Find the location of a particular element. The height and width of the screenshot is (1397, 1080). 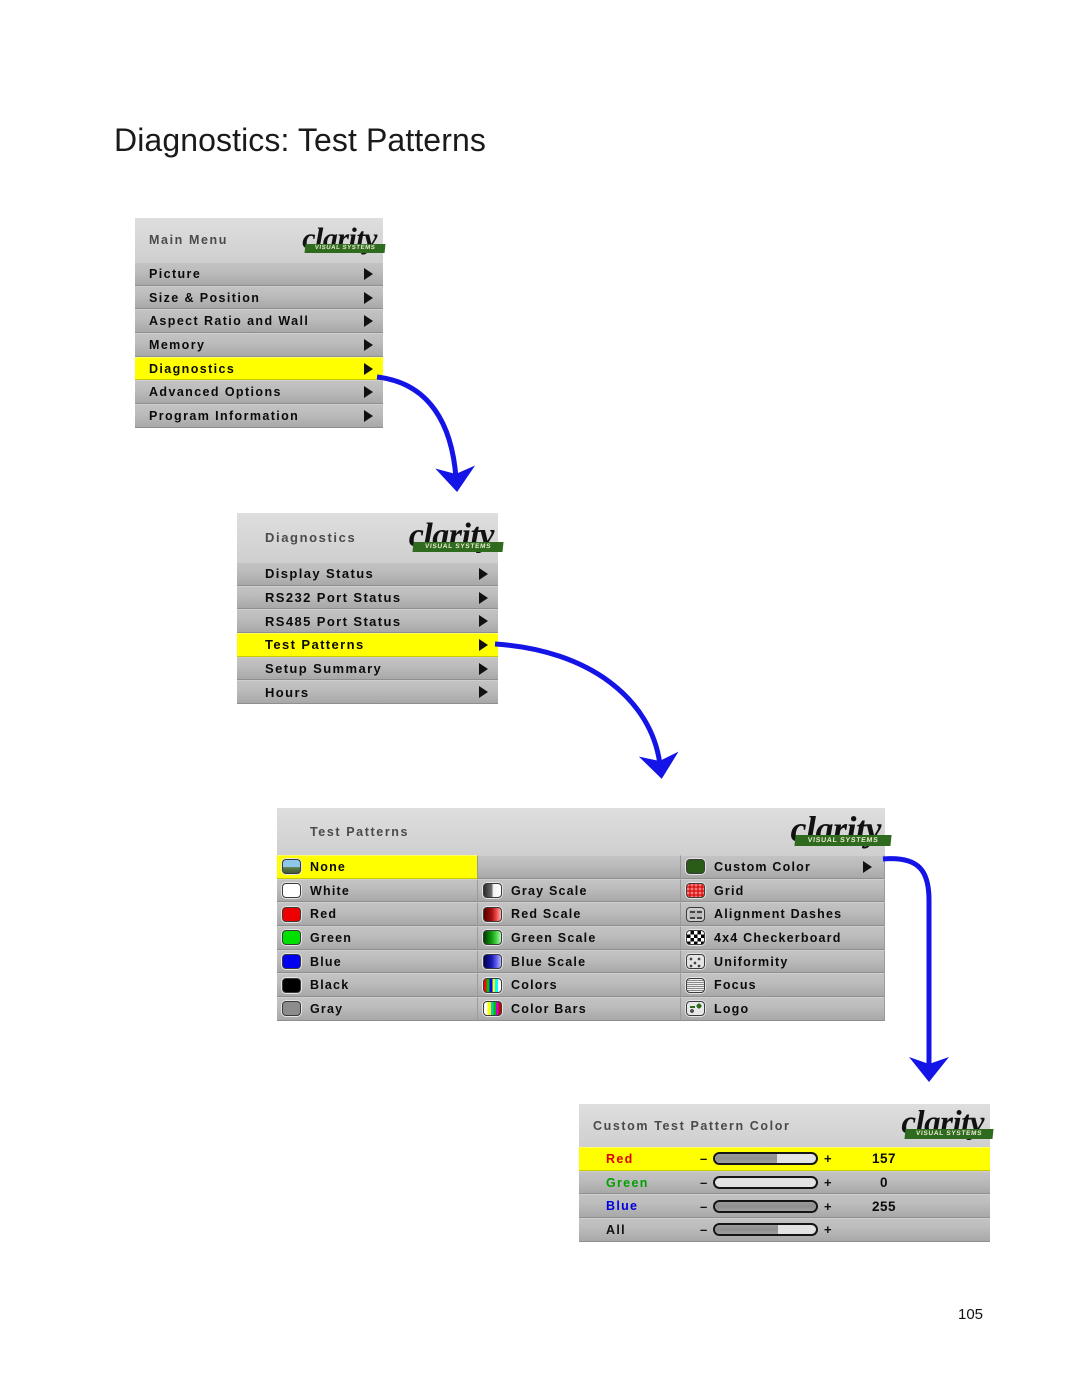

pattern-red-icon is located at coordinates (291, 914).